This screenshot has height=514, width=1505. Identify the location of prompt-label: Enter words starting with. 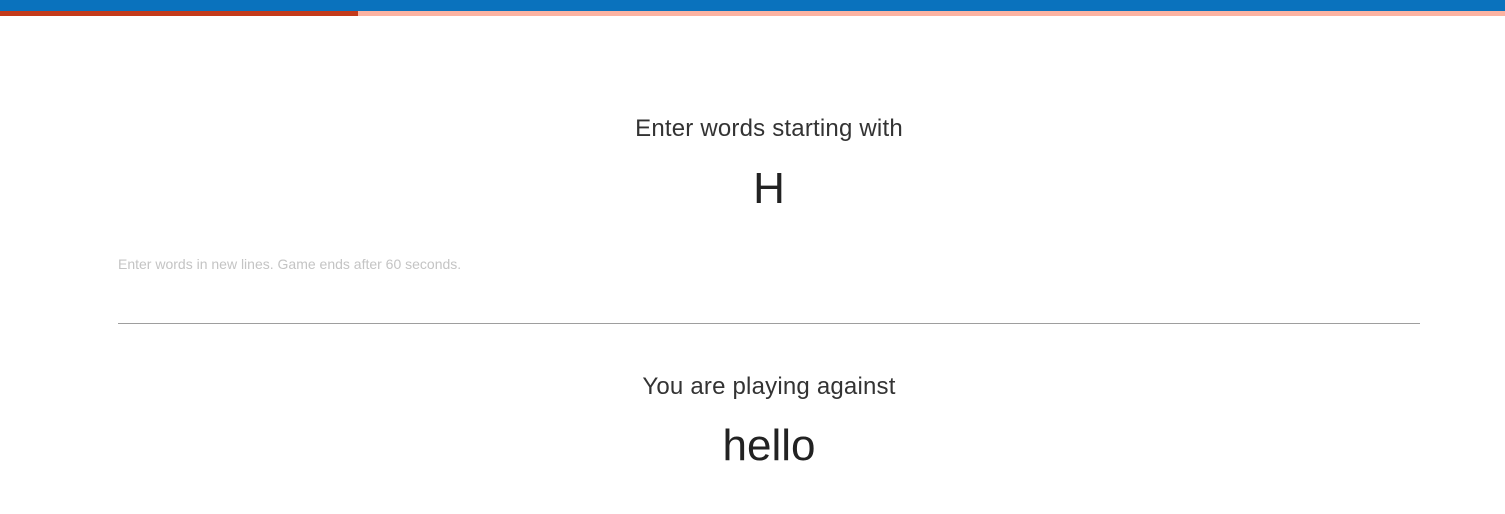
(769, 128).